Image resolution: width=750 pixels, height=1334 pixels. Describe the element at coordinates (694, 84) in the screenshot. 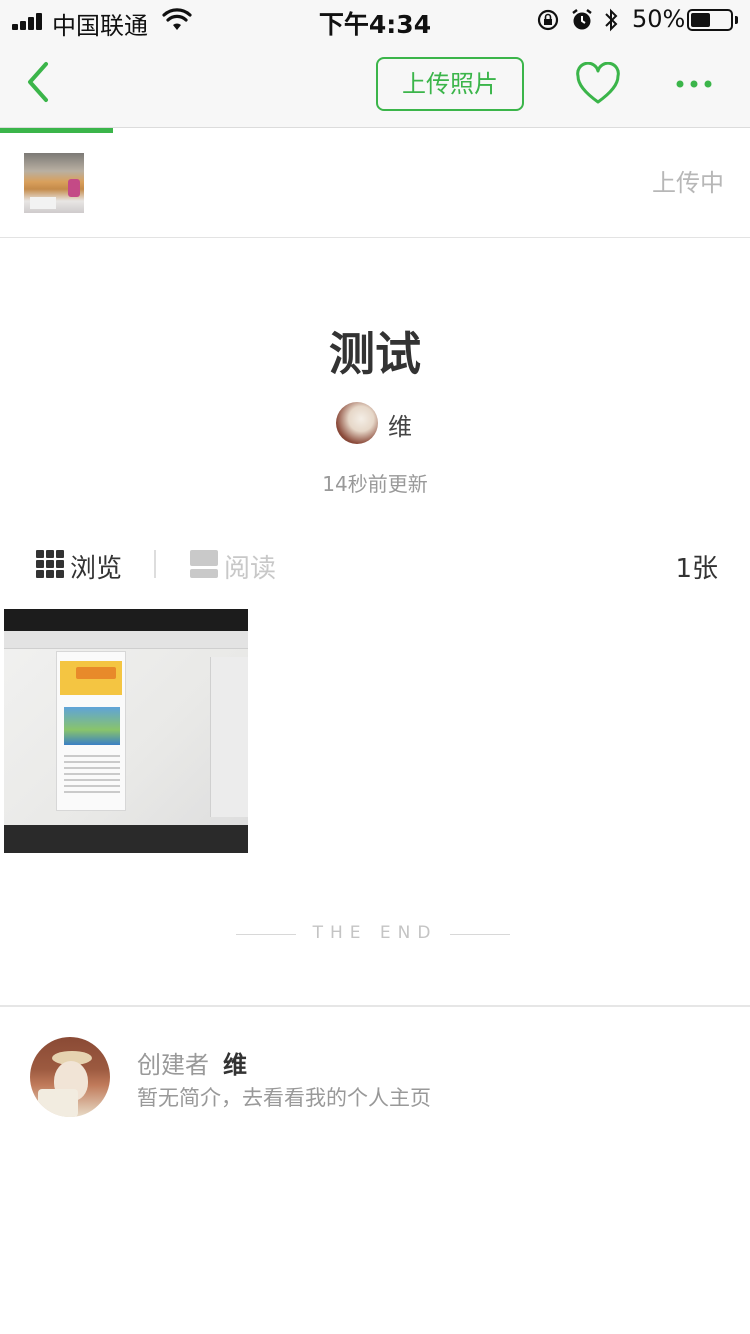

I see `more-options-icon` at that location.